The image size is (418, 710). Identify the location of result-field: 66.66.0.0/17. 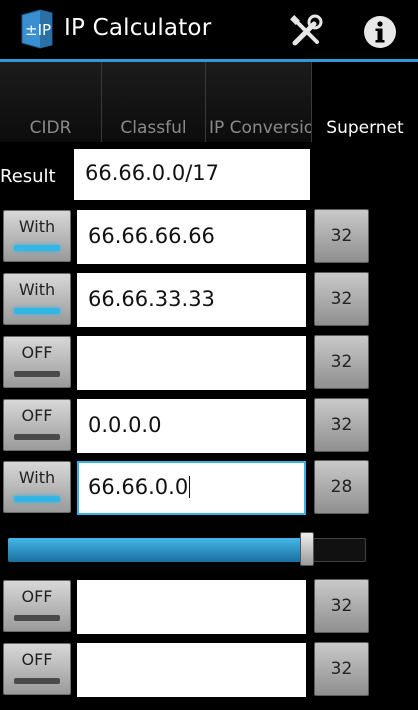
(192, 174).